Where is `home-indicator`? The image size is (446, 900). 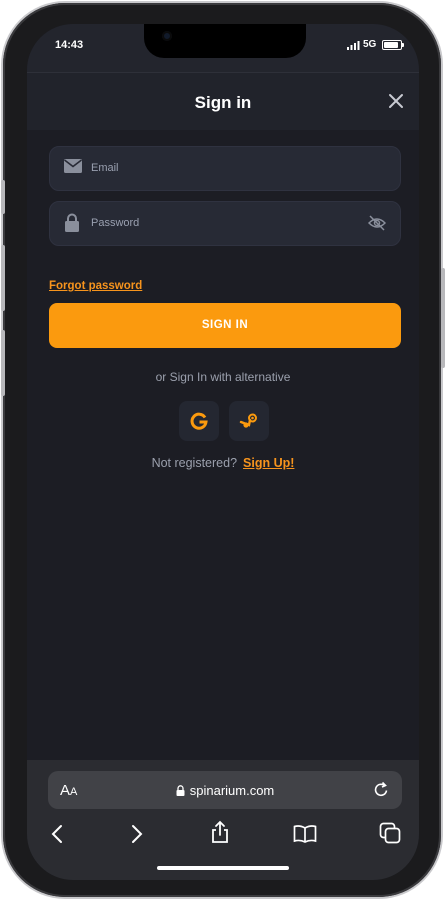 home-indicator is located at coordinates (223, 868).